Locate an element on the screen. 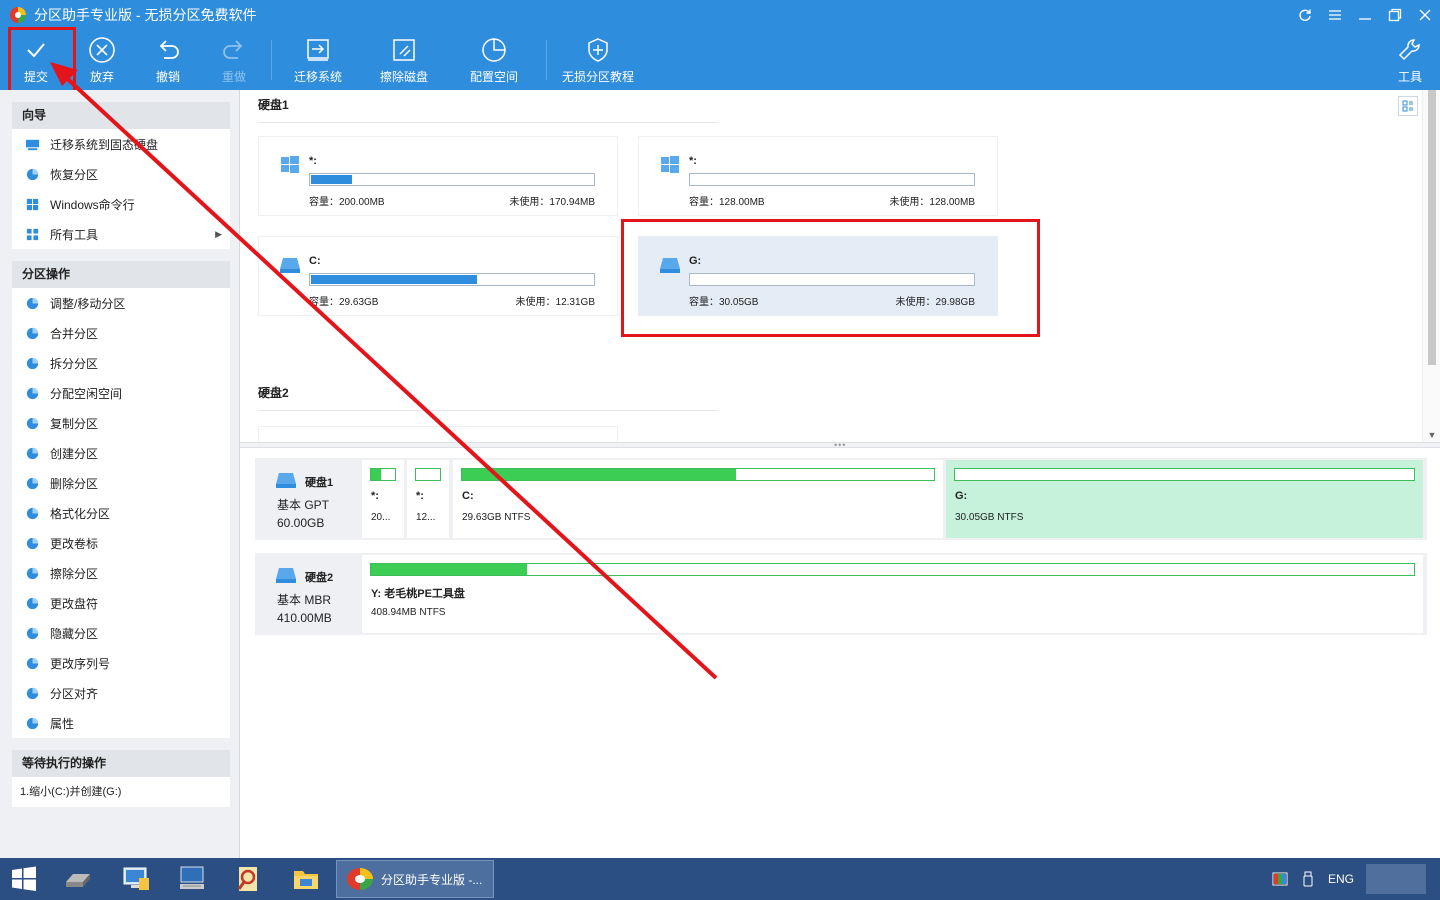 Image resolution: width=1440 pixels, height=900 pixels. partition-card is located at coordinates (438, 434).